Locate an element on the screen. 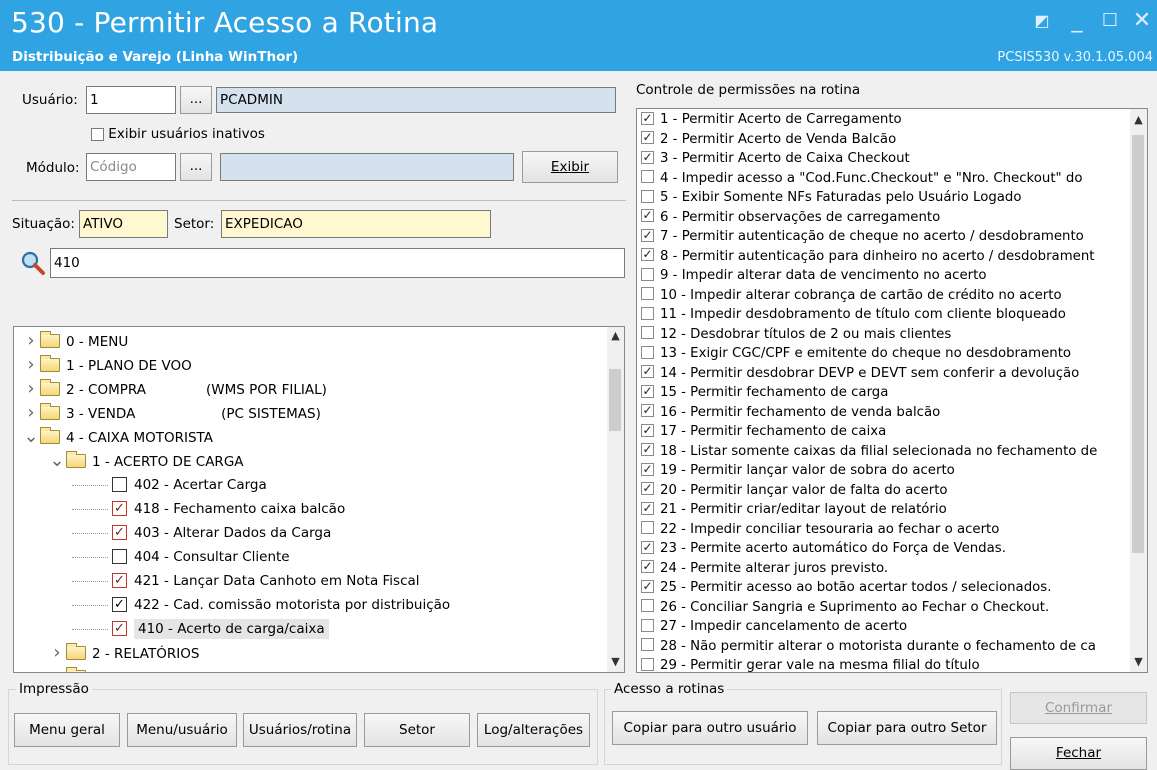 The image size is (1157, 770). confirmar-button: Confirmar is located at coordinates (1078, 708).